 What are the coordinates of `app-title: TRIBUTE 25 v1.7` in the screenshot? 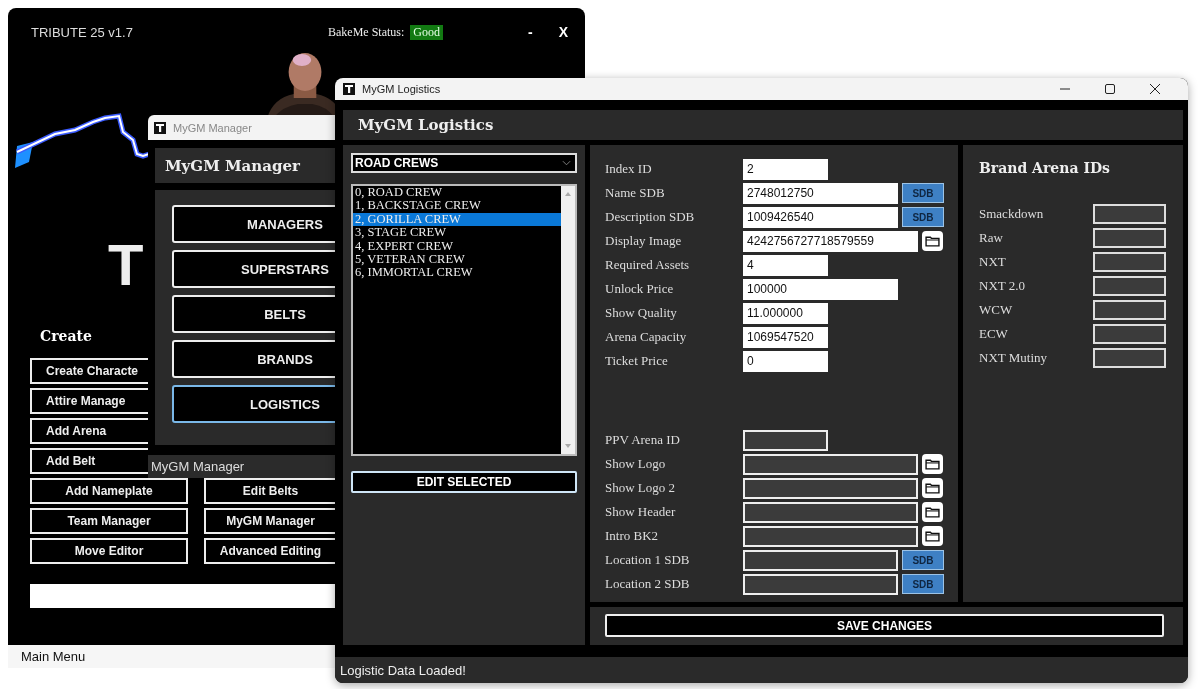 It's located at (82, 32).